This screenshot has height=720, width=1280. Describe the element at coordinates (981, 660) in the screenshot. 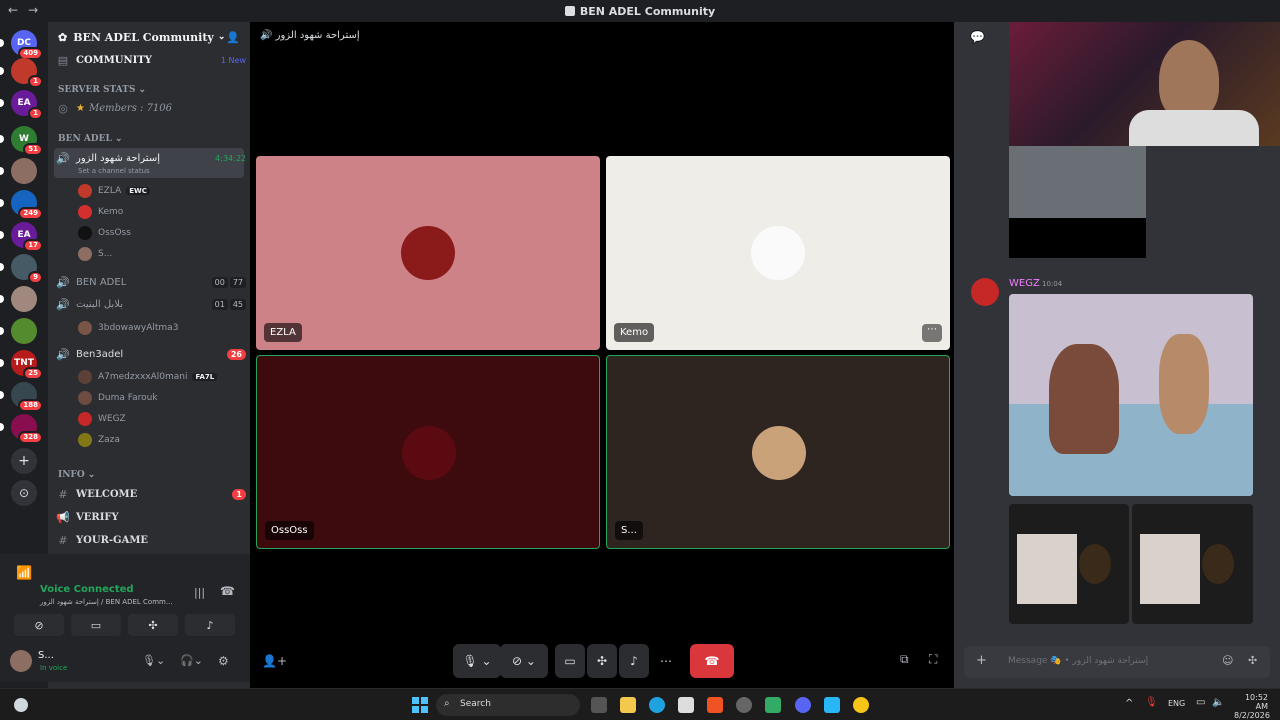

I see `plus-icon: +` at that location.